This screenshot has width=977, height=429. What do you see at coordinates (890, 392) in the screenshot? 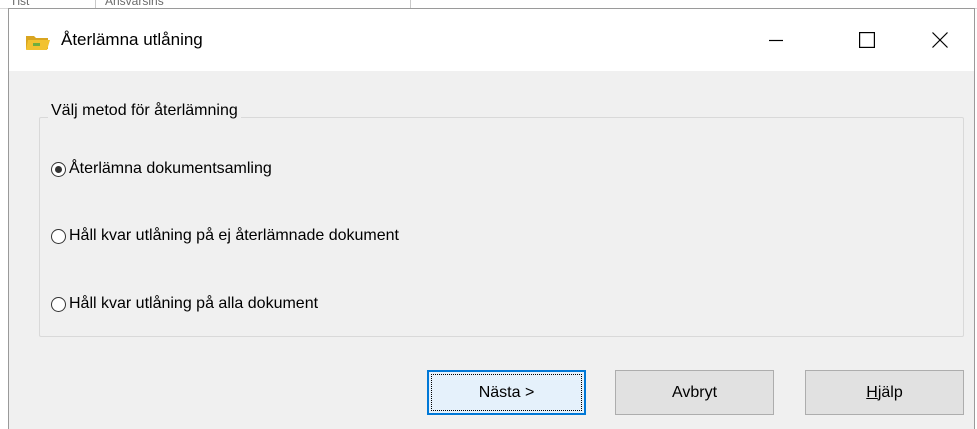
I see `help-button-label: jälp` at bounding box center [890, 392].